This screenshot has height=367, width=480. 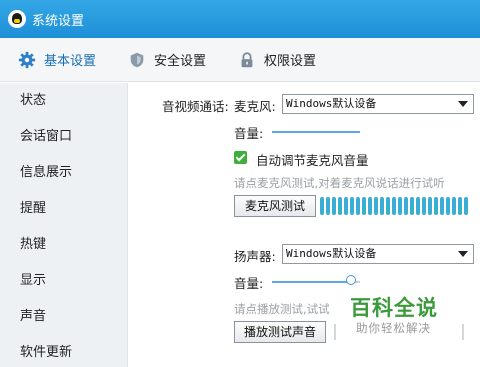 What do you see at coordinates (63, 209) in the screenshot?
I see `sidebar-item-reminder: 提醒` at bounding box center [63, 209].